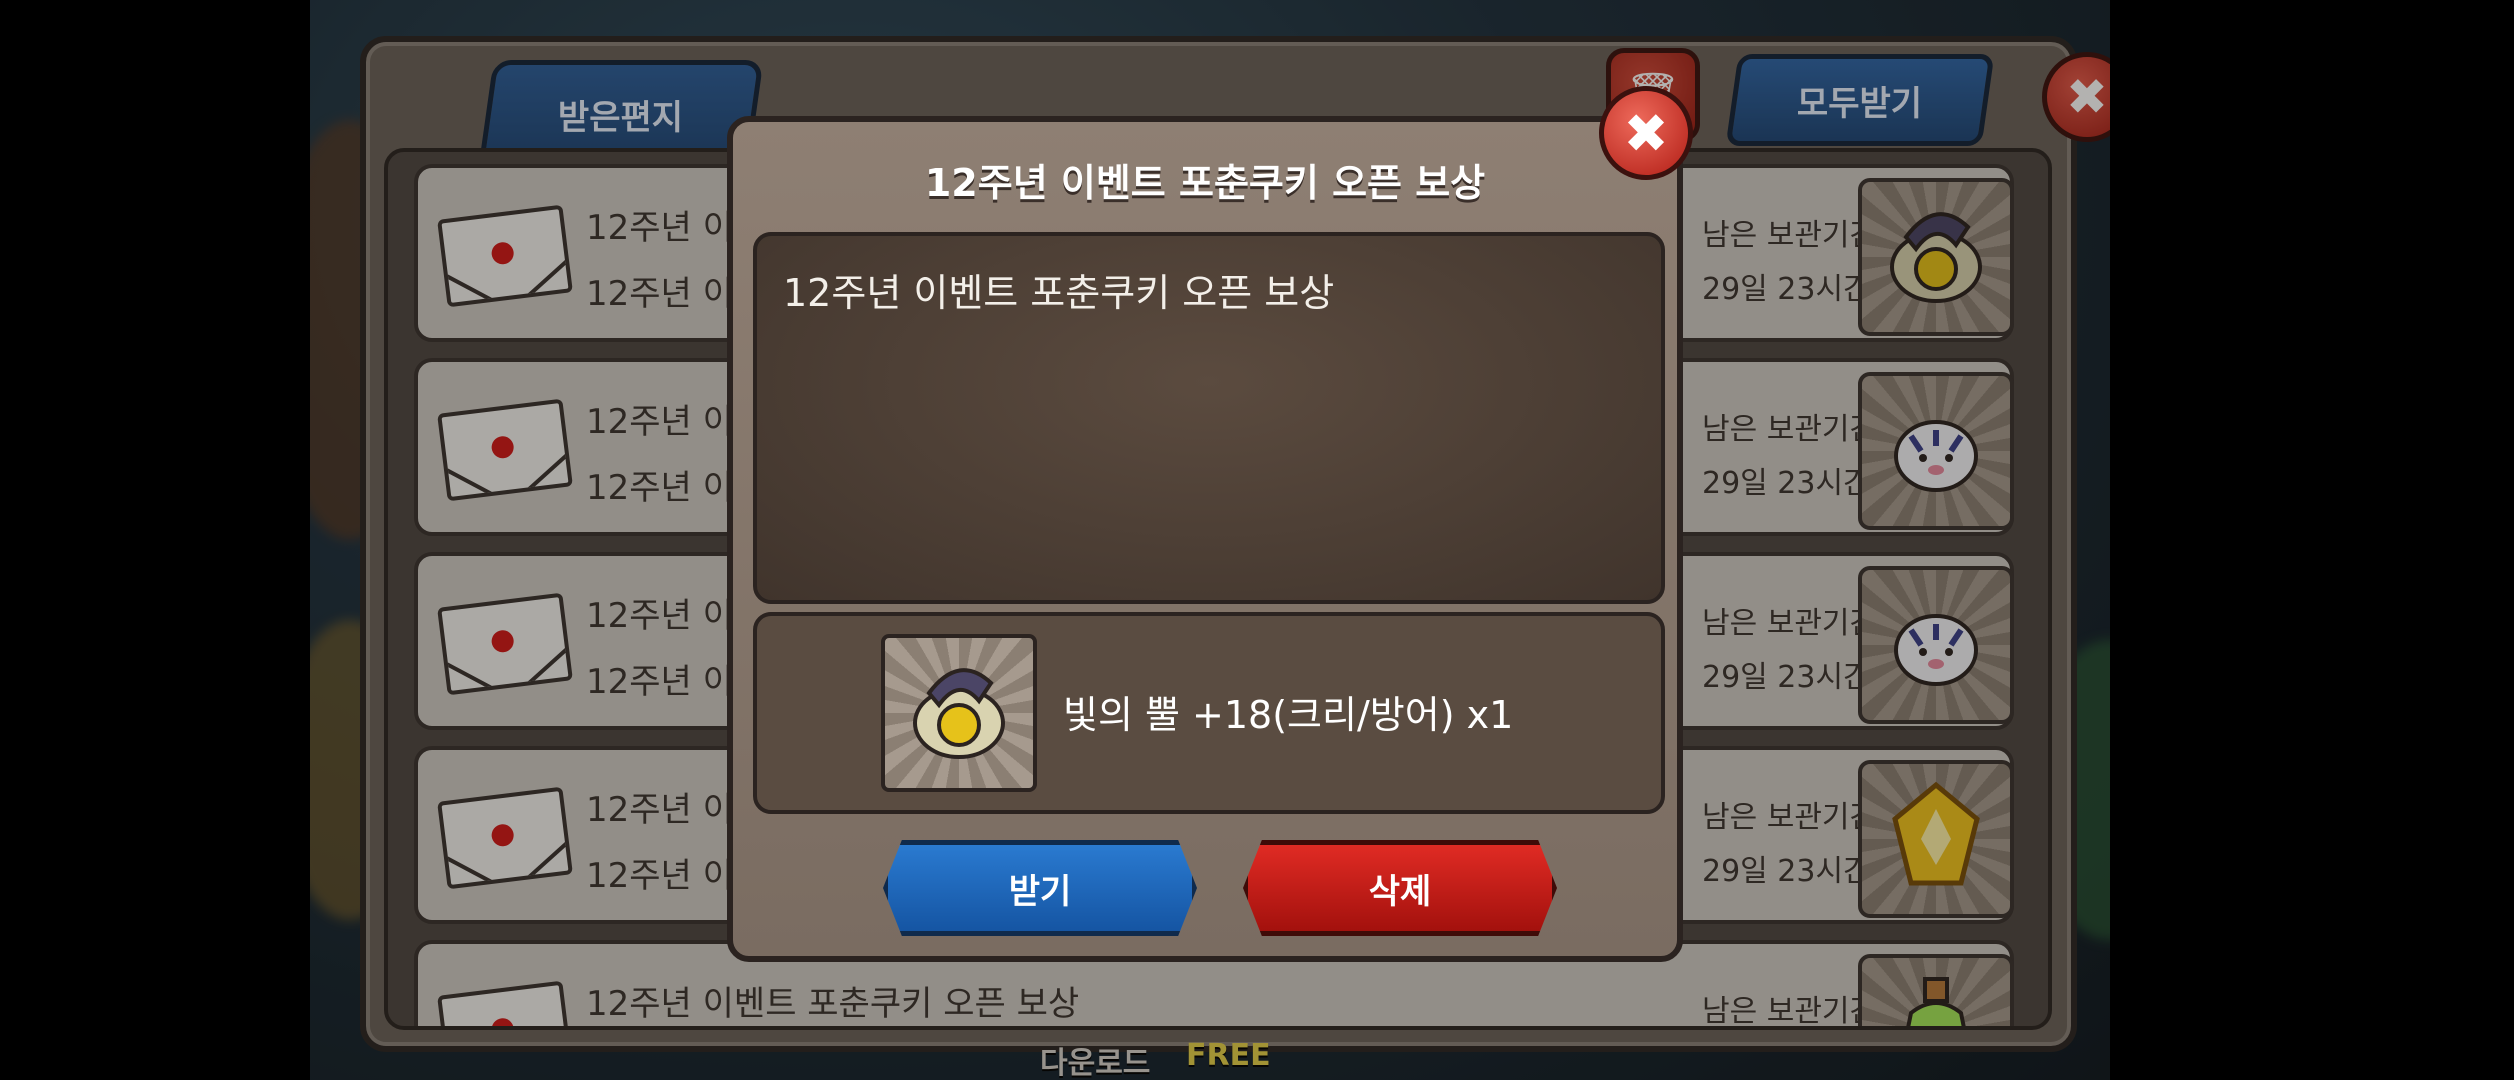  I want to click on dialog-close-button: ✖, so click(1646, 133).